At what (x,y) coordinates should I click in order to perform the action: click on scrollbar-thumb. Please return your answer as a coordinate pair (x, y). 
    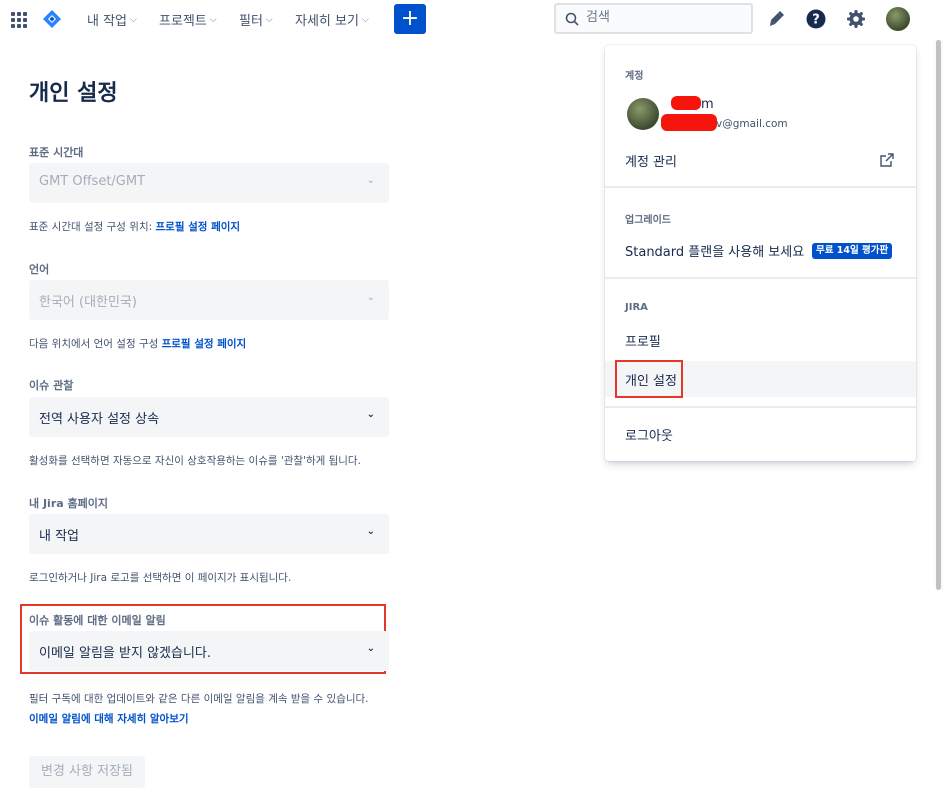
    Looking at the image, I should click on (938, 315).